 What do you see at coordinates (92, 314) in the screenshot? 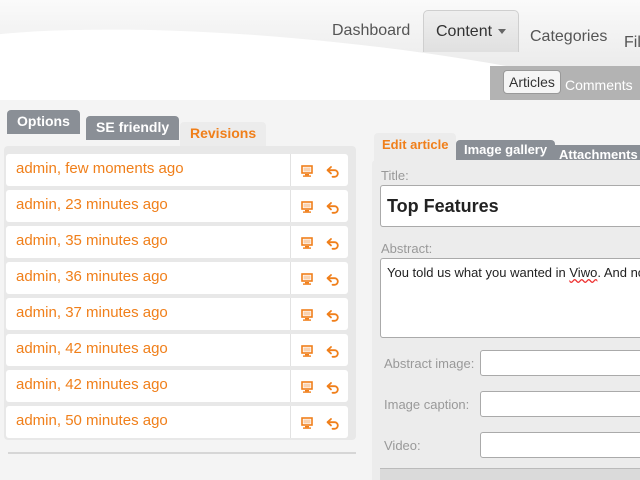
I see `revision-label: admin, 37 minutes ago` at bounding box center [92, 314].